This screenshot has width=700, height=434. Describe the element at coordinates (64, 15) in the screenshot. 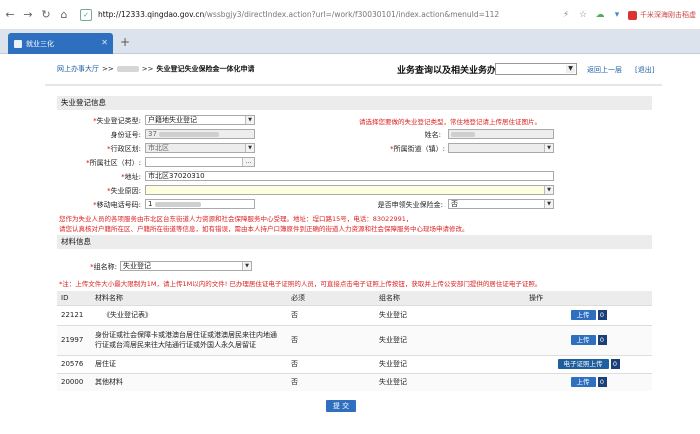

I see `home-icon: ⌂` at that location.